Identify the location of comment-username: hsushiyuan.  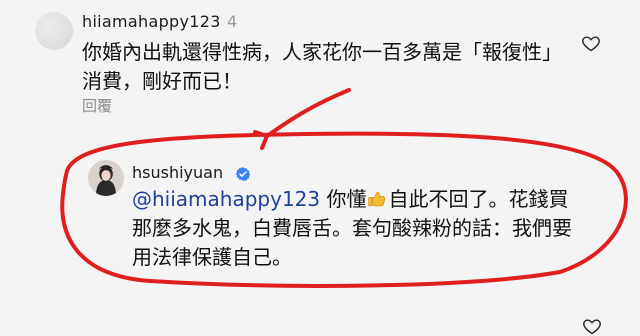
(177, 172).